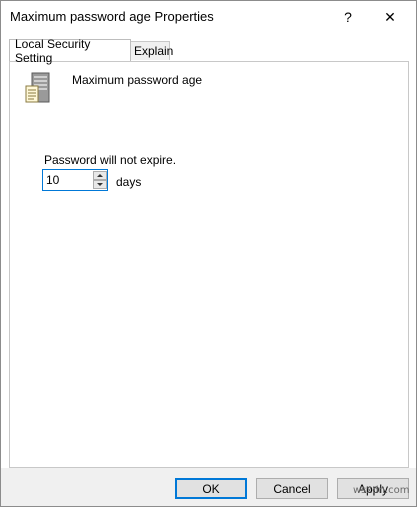 The width and height of the screenshot is (417, 507). I want to click on close-icon: ✕, so click(390, 16).